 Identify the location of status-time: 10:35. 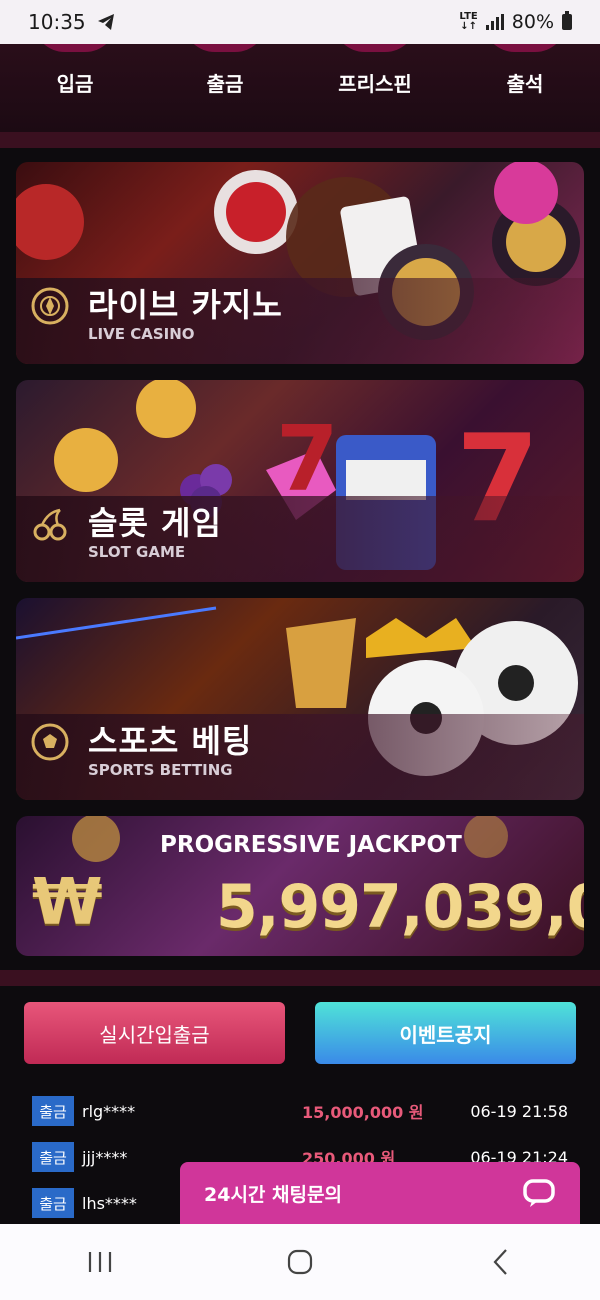
(57, 22).